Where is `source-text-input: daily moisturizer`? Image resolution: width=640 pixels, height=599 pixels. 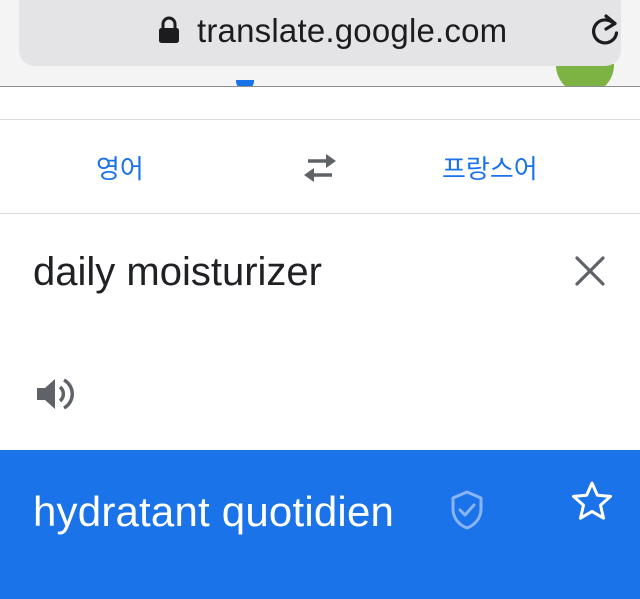 source-text-input: daily moisturizer is located at coordinates (177, 272).